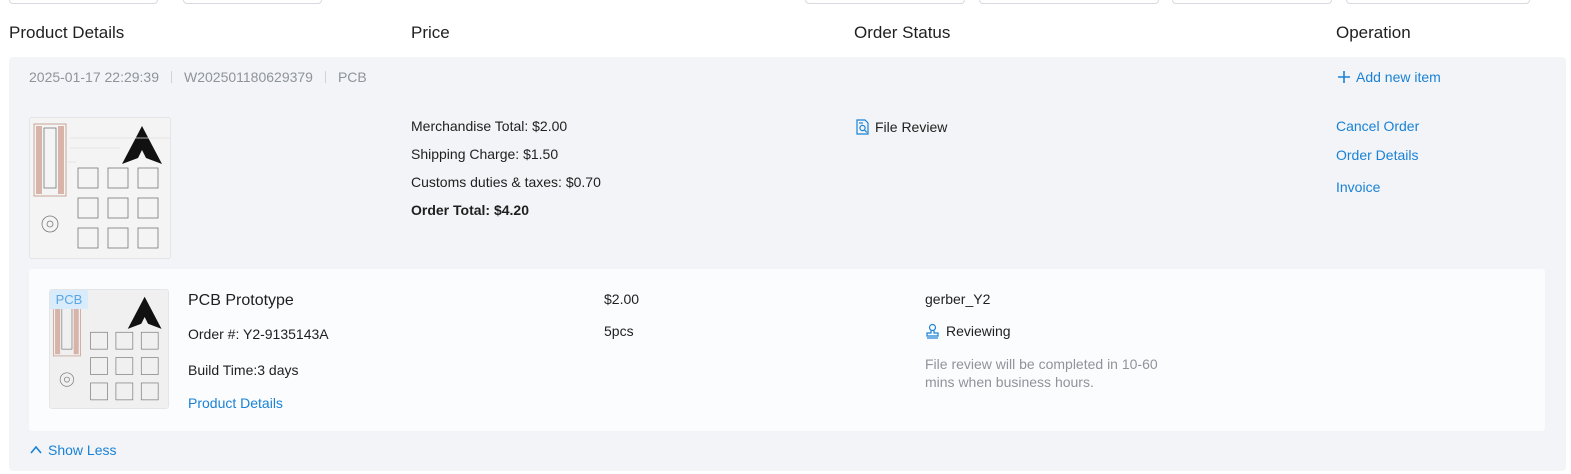  I want to click on item-file-name: gerber_Y2, so click(958, 299).